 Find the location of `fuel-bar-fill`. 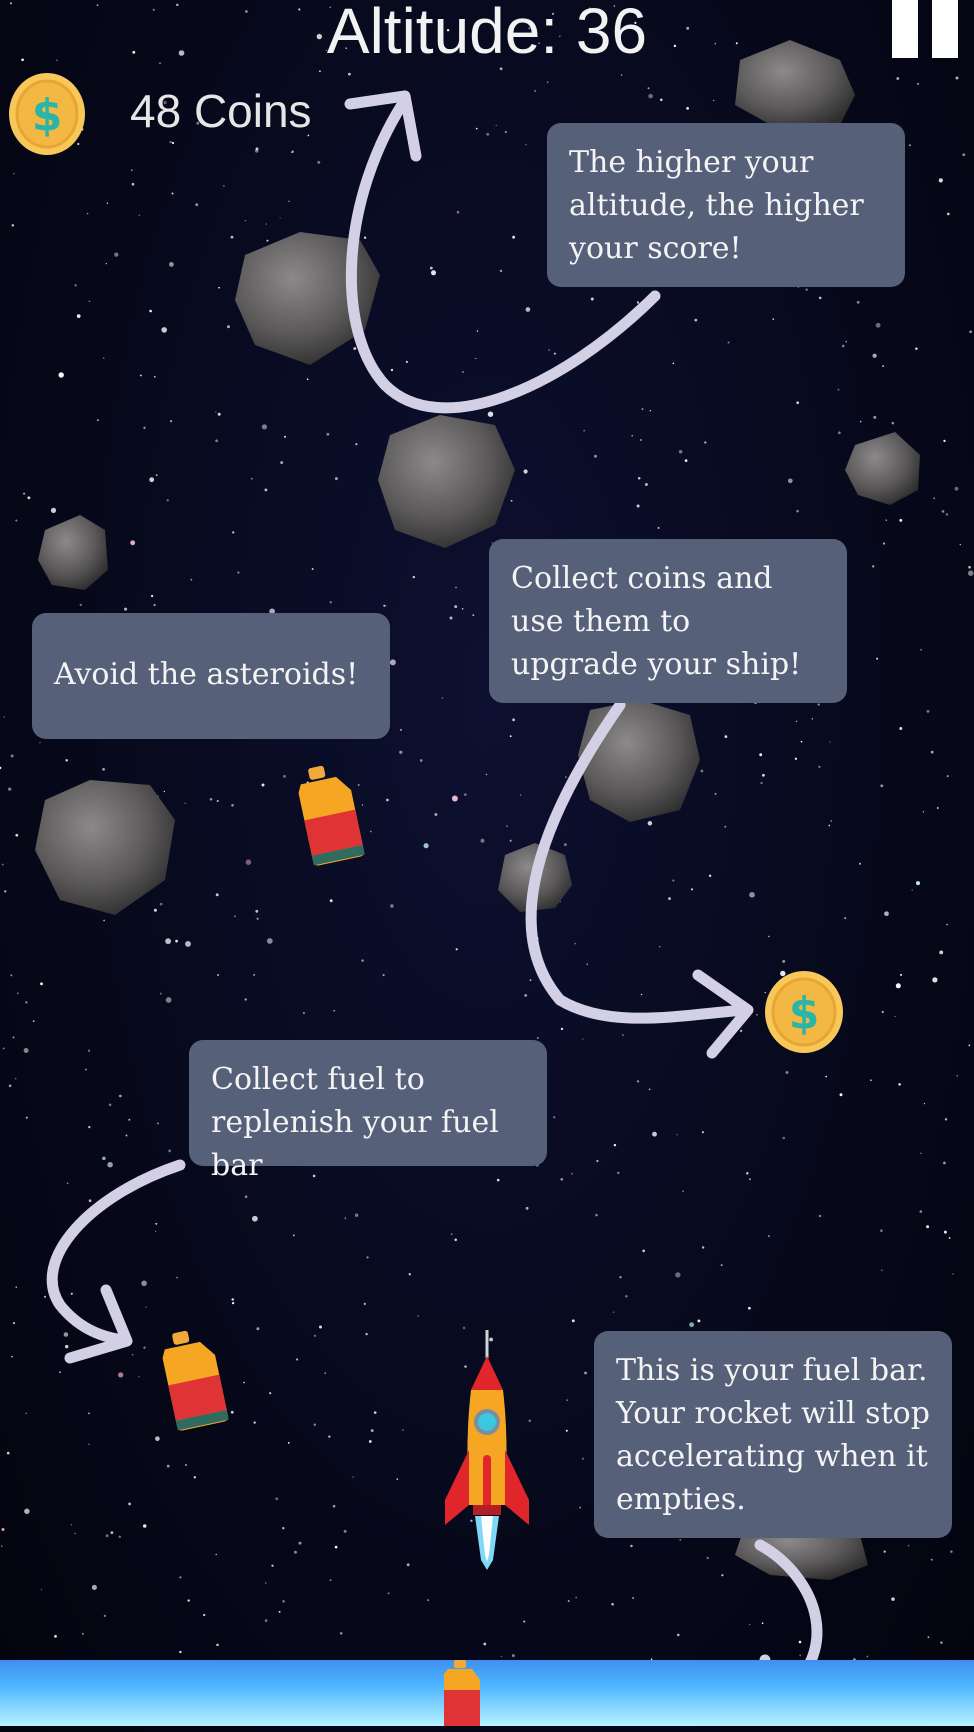

fuel-bar-fill is located at coordinates (487, 1693).